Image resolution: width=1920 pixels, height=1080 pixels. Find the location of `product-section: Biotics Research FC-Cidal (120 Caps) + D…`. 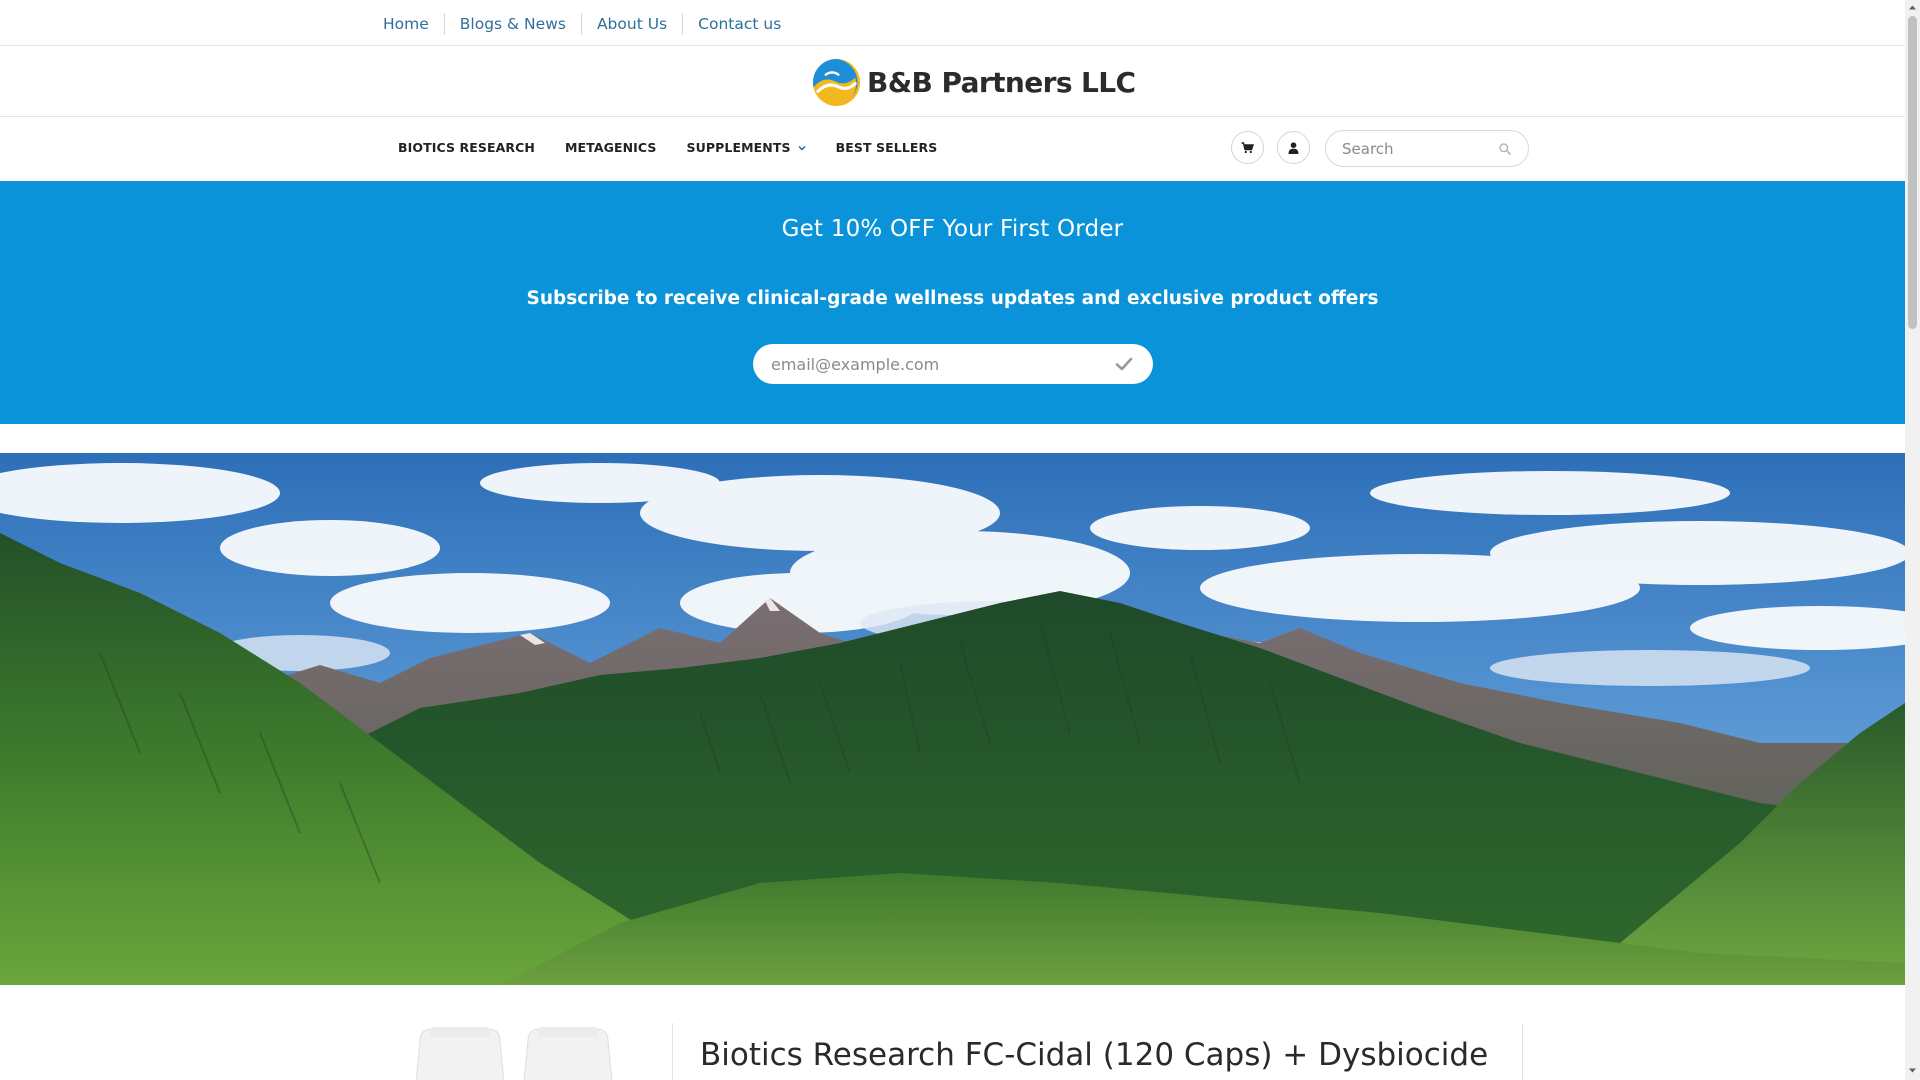

product-section: Biotics Research FC-Cidal (120 Caps) + D… is located at coordinates (952, 1032).